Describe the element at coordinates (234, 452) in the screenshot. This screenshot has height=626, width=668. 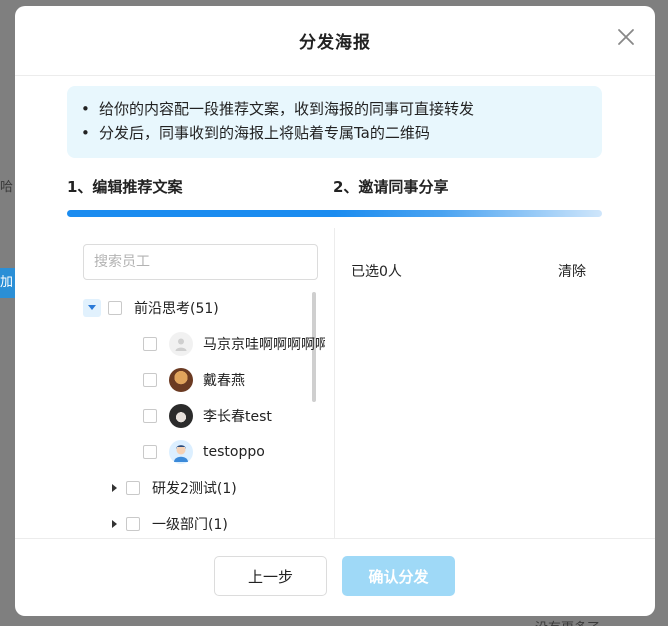
I see `member-name: testoppo` at that location.